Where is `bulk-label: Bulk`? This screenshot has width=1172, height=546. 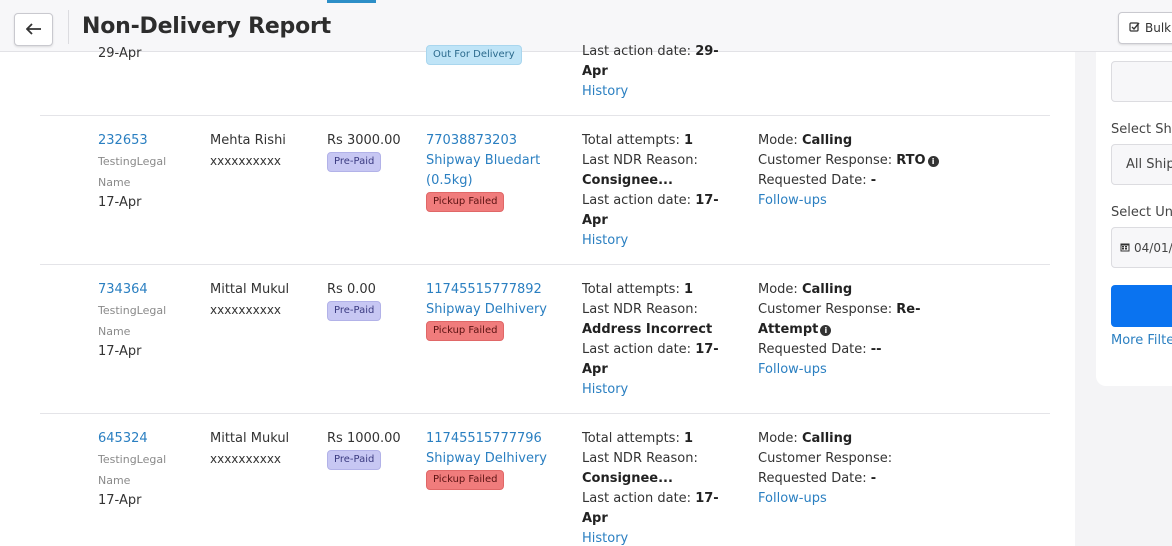
bulk-label: Bulk is located at coordinates (1158, 28).